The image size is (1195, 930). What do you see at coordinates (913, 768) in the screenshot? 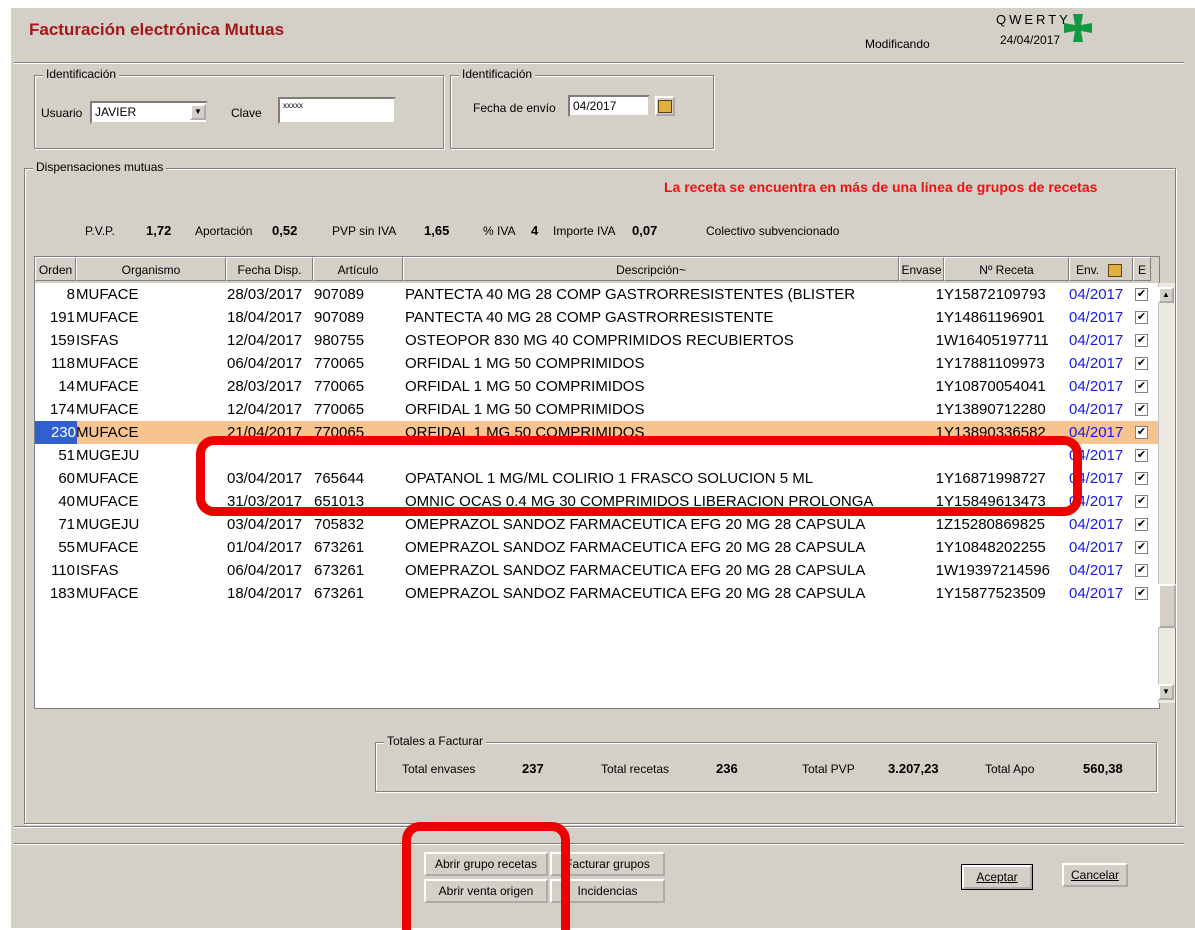
I see `total-pvp-value: 3.207,23` at bounding box center [913, 768].